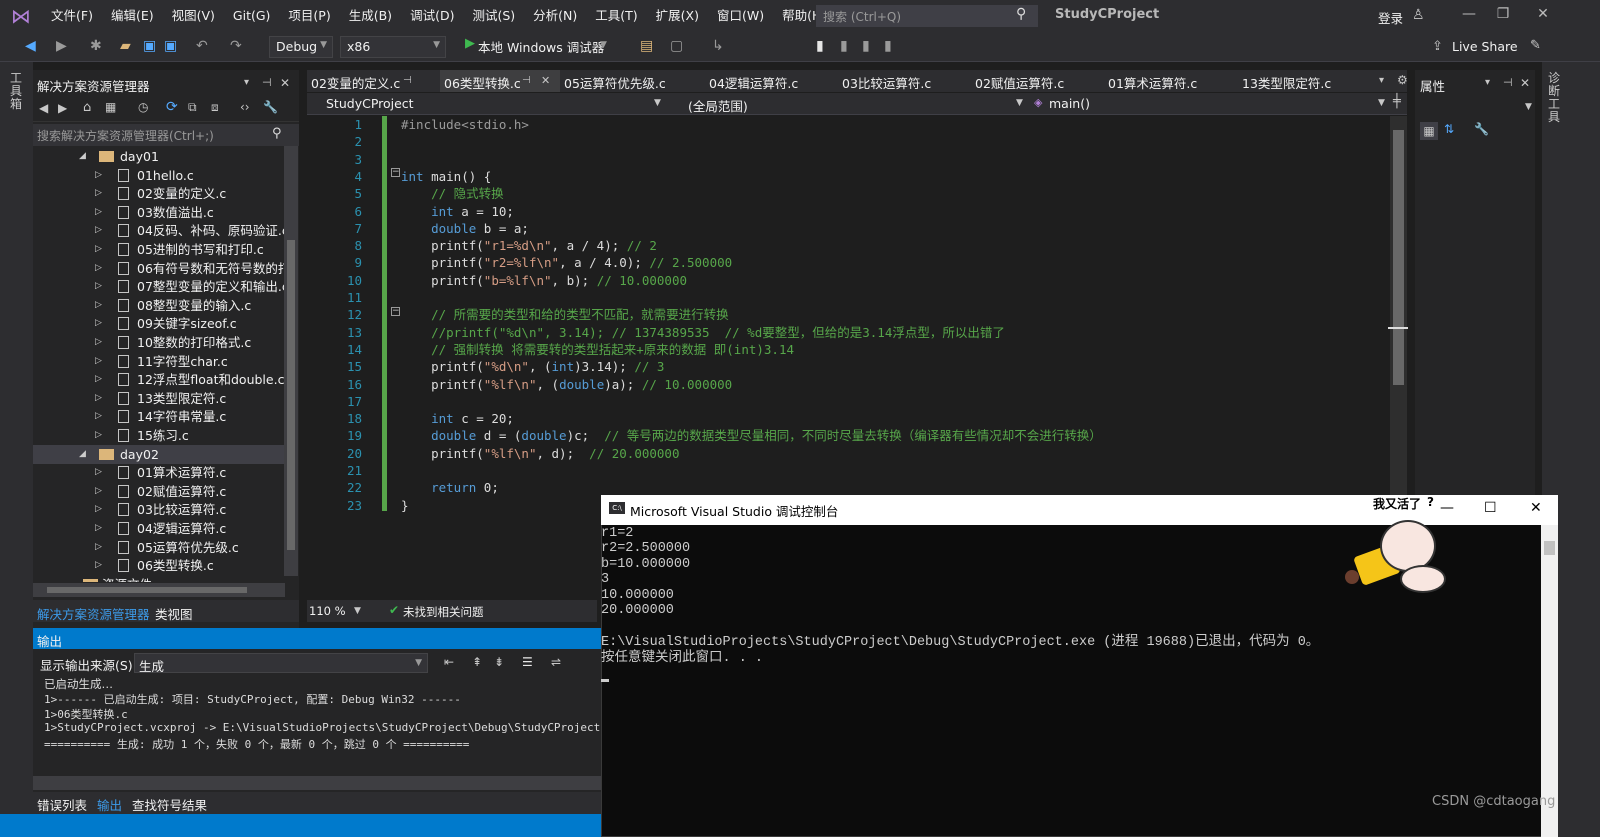  I want to click on tab-05-operator-precedence: 05运算符优先级.c, so click(615, 82).